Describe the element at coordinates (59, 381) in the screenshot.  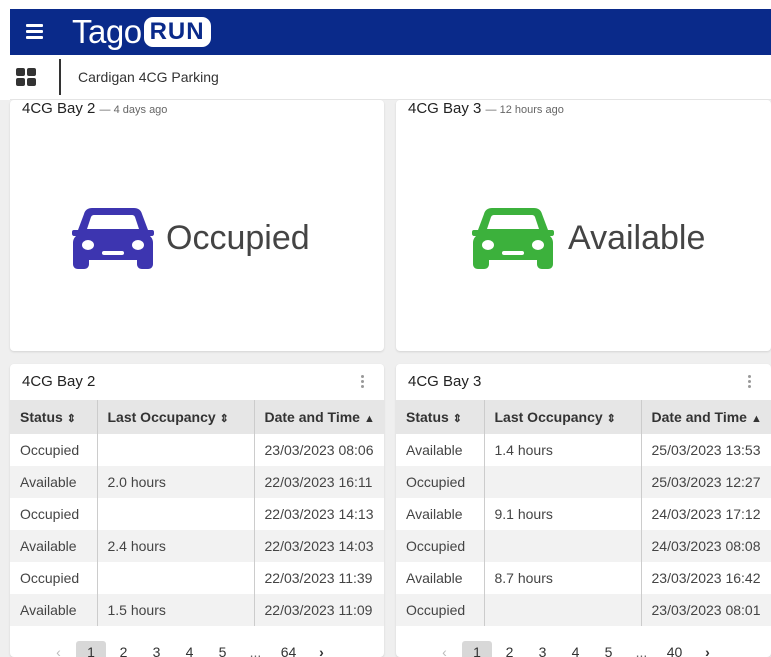
I see `table-title: 4CG Bay 2` at that location.